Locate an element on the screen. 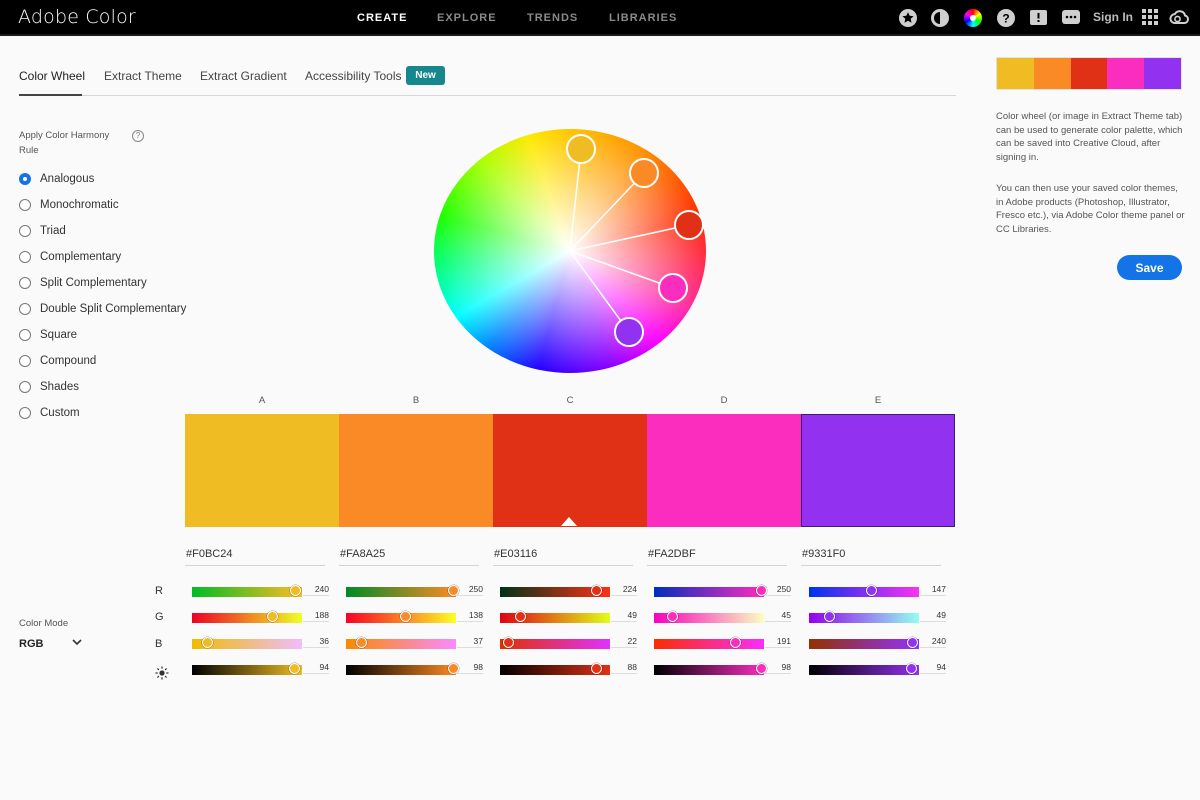 The height and width of the screenshot is (800, 1200). slider-value-brightness-b: 98 is located at coordinates (470, 668).